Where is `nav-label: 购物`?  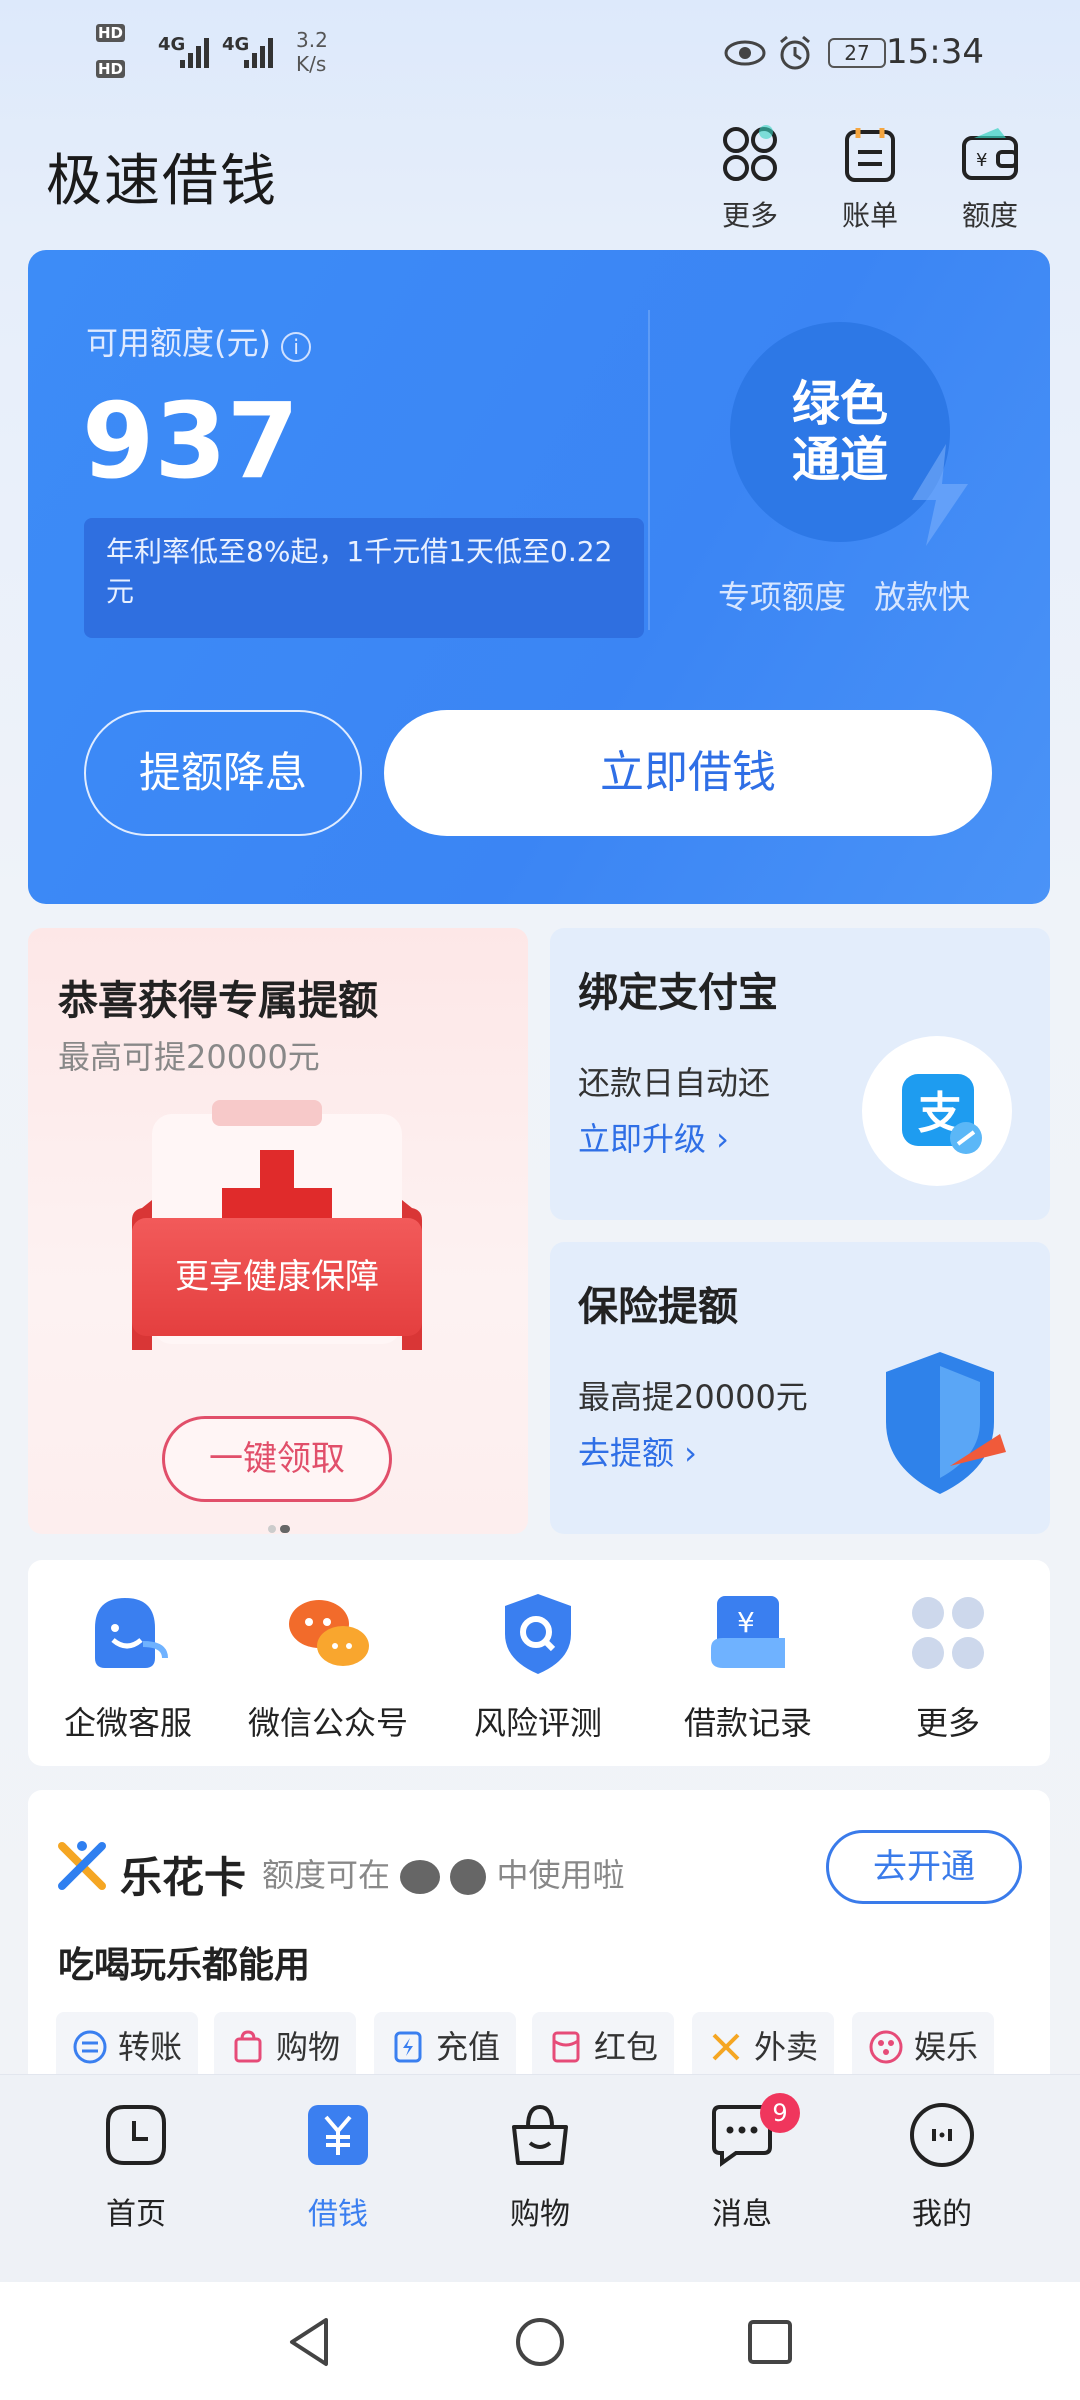
nav-label: 购物 is located at coordinates (540, 2214).